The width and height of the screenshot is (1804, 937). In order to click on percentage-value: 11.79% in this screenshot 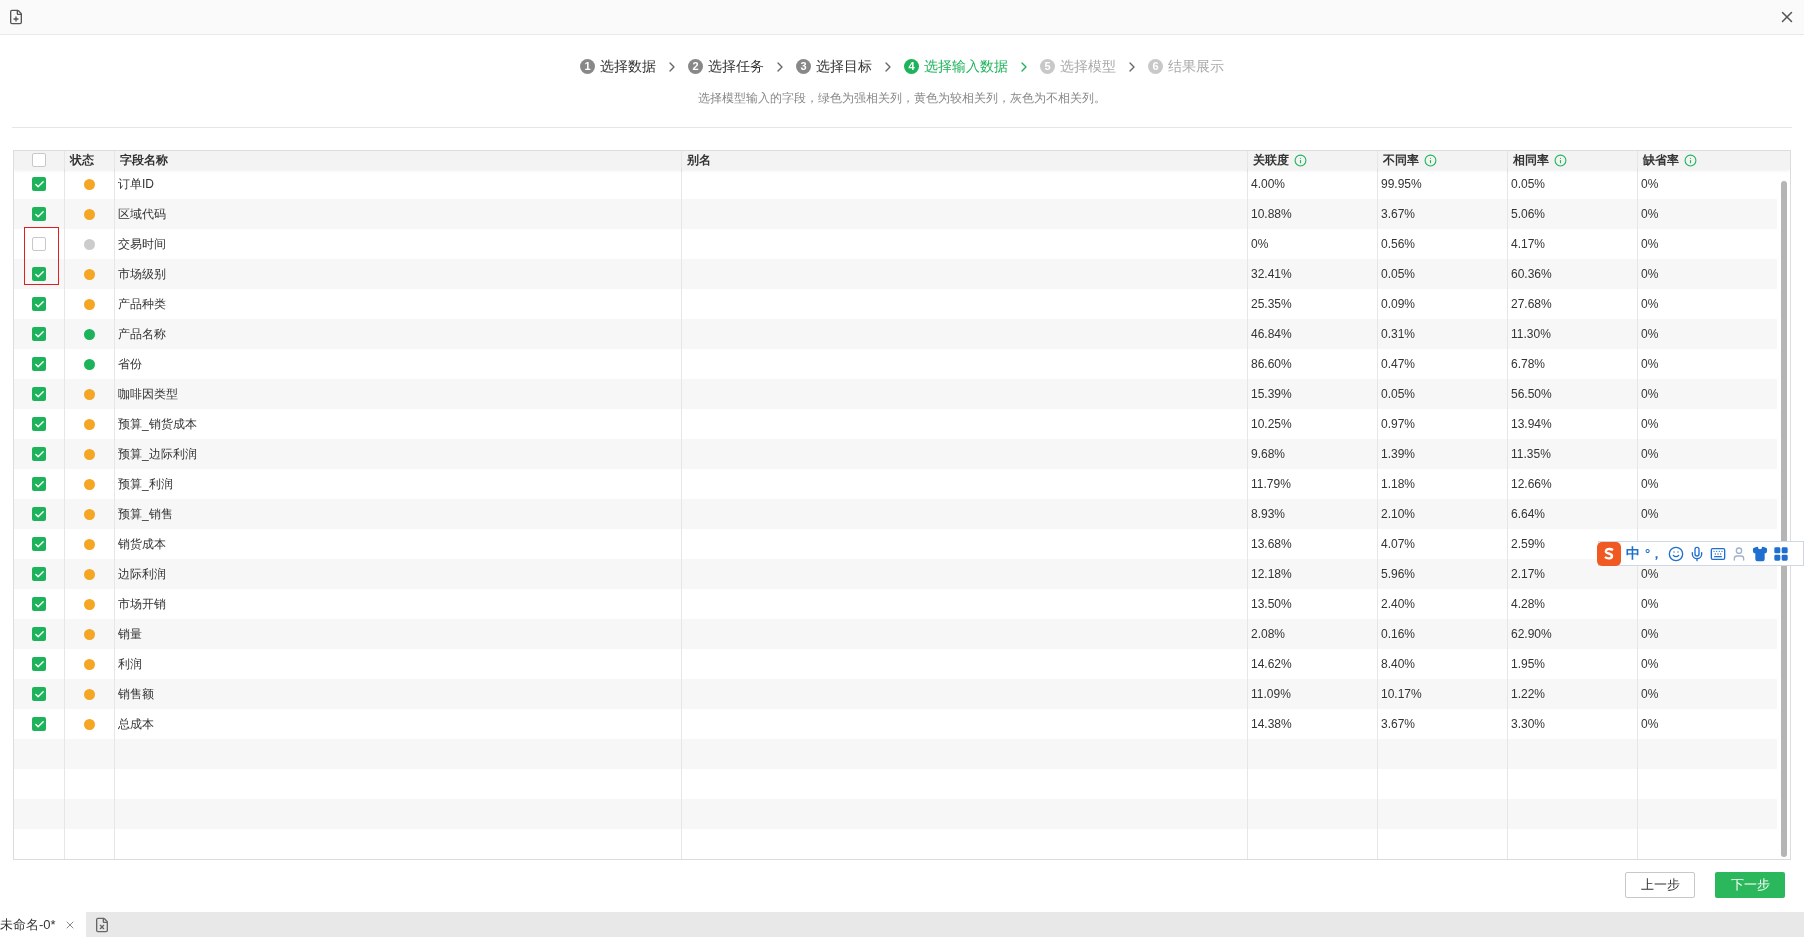, I will do `click(1271, 484)`.